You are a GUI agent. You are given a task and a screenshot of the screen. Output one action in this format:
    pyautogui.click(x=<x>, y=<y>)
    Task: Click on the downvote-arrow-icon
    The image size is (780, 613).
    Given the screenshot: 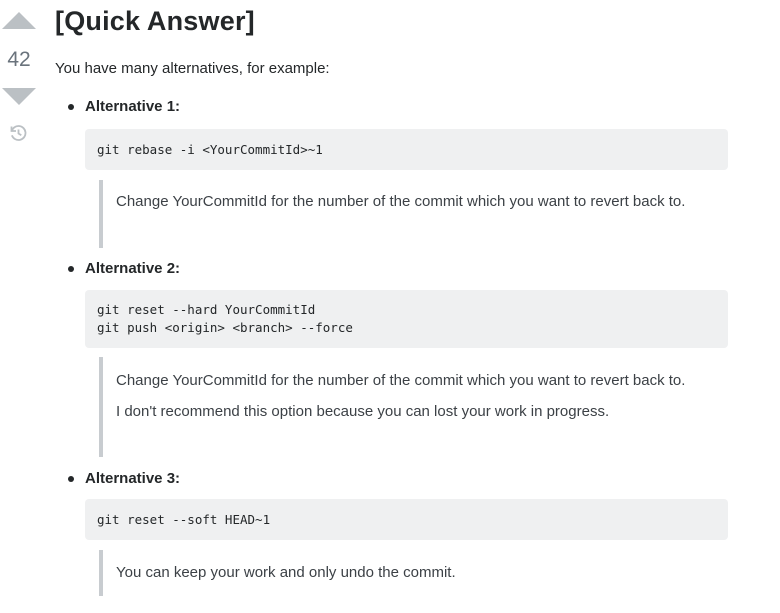 What is the action you would take?
    pyautogui.click(x=19, y=96)
    